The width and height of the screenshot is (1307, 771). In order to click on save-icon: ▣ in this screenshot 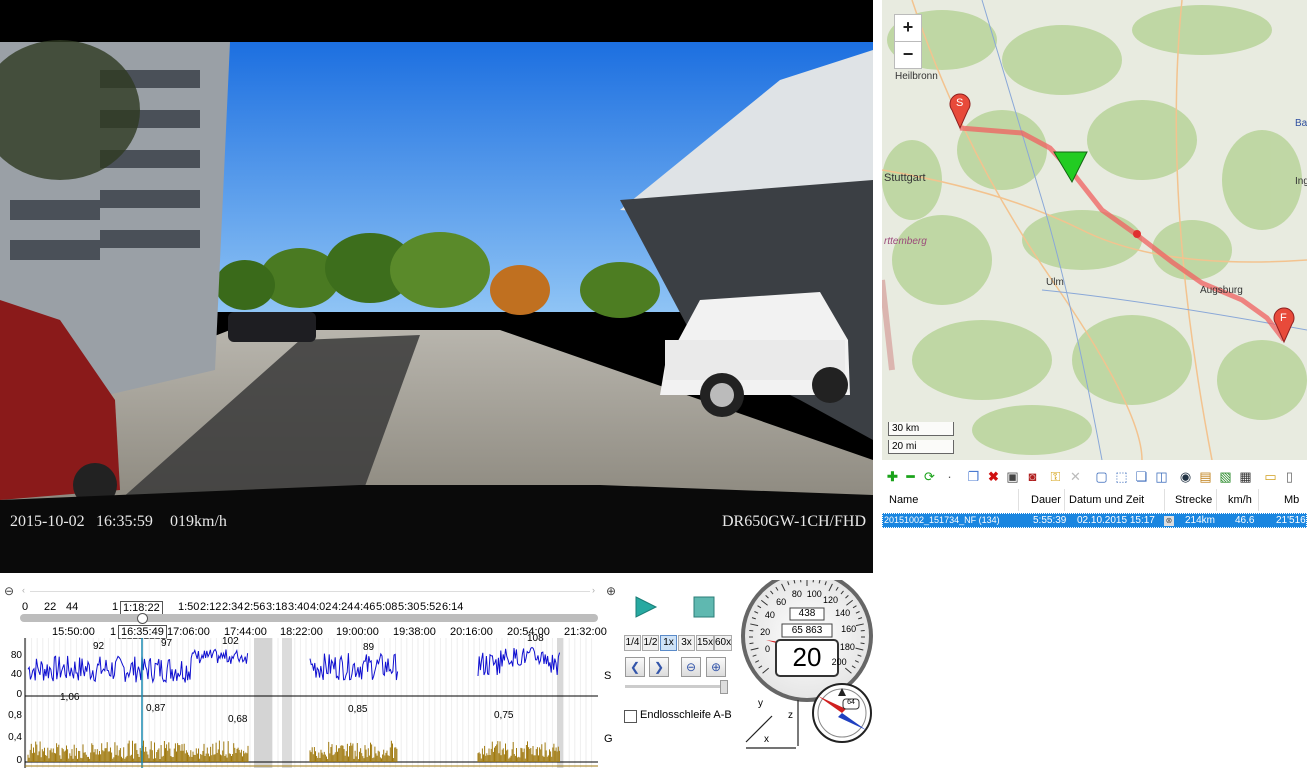, I will do `click(1012, 476)`.